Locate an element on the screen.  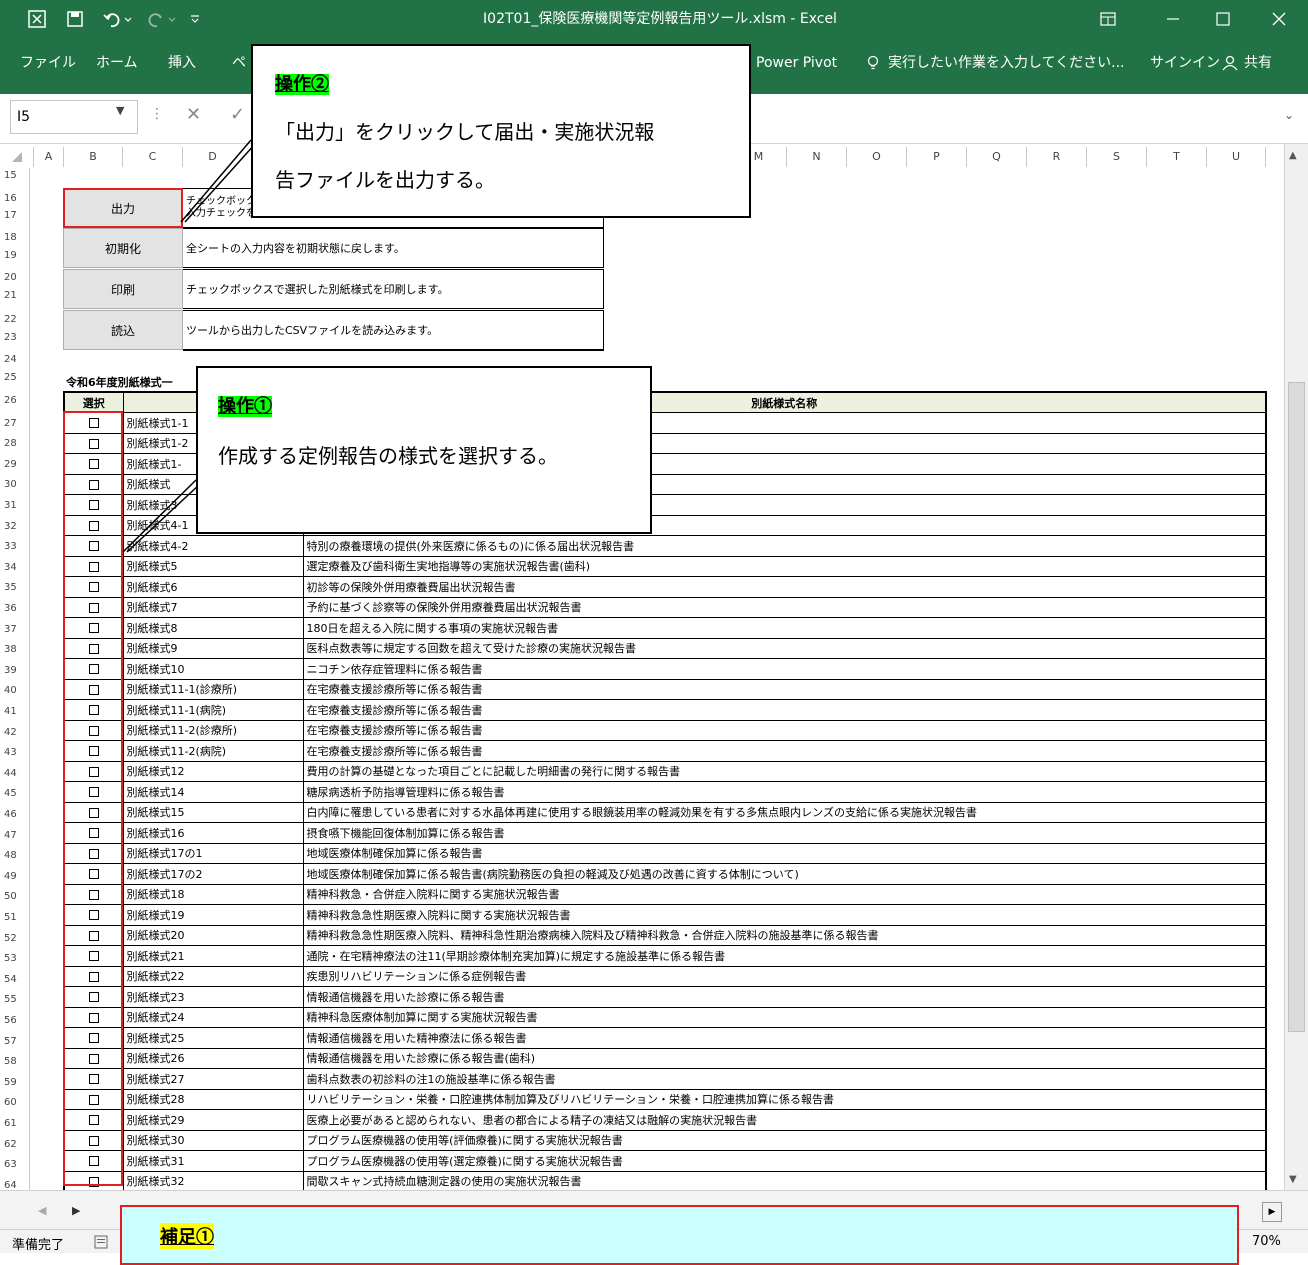
hscroll-right-icon: ▶ is located at coordinates (1272, 1212).